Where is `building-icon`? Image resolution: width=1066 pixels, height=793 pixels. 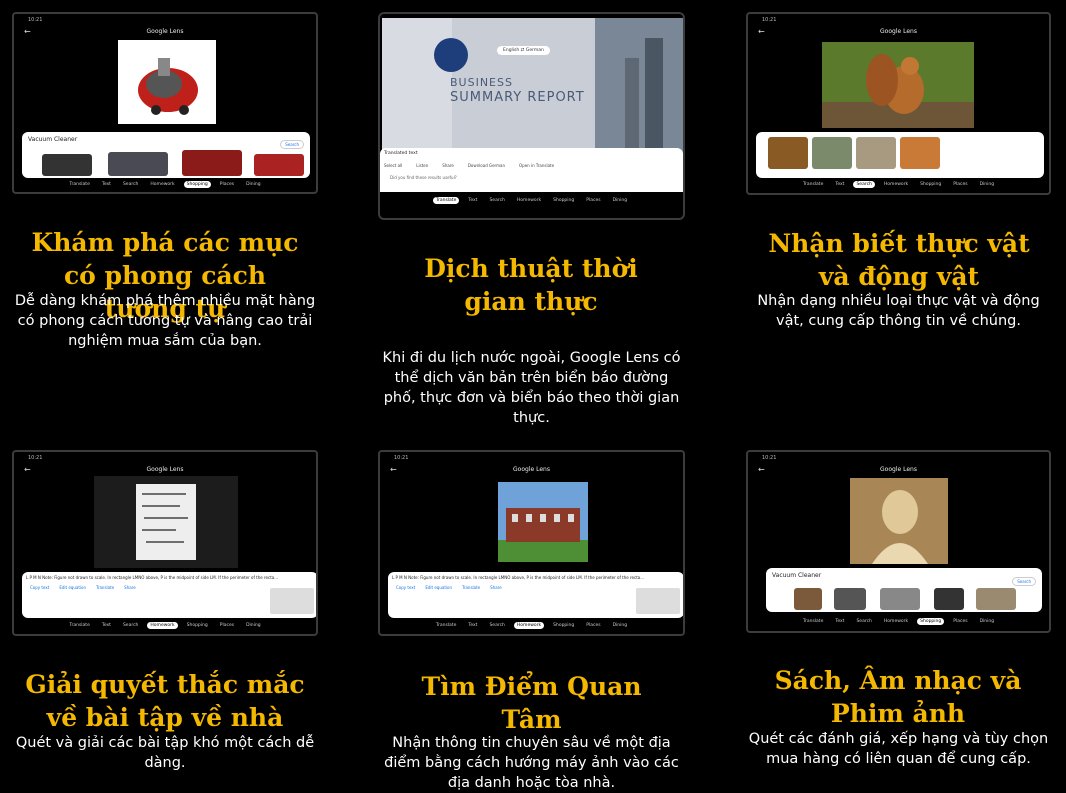 building-icon is located at coordinates (543, 535).